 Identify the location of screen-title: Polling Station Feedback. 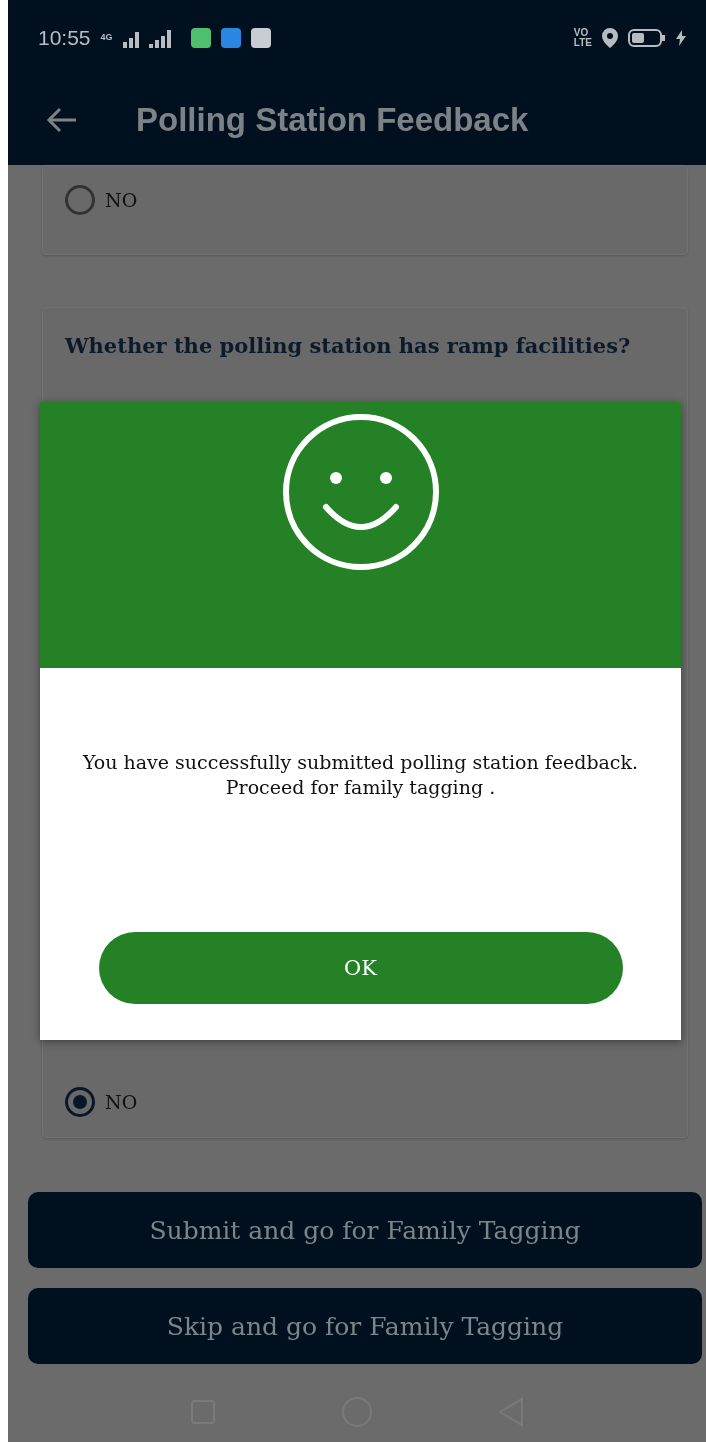
(332, 120).